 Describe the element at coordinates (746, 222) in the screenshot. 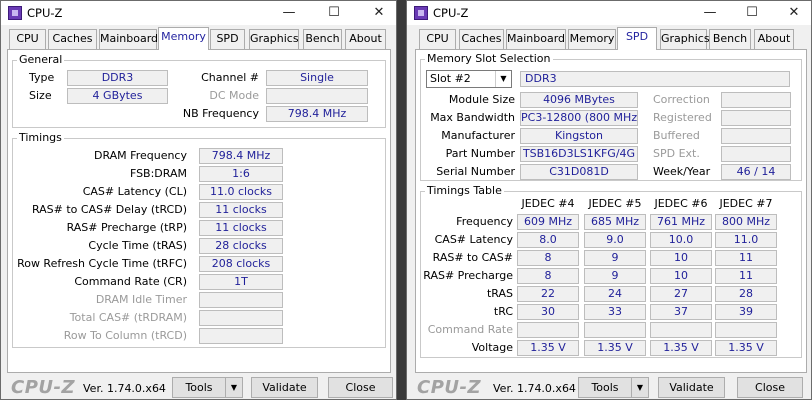

I see `table-cell: 800 MHz` at that location.